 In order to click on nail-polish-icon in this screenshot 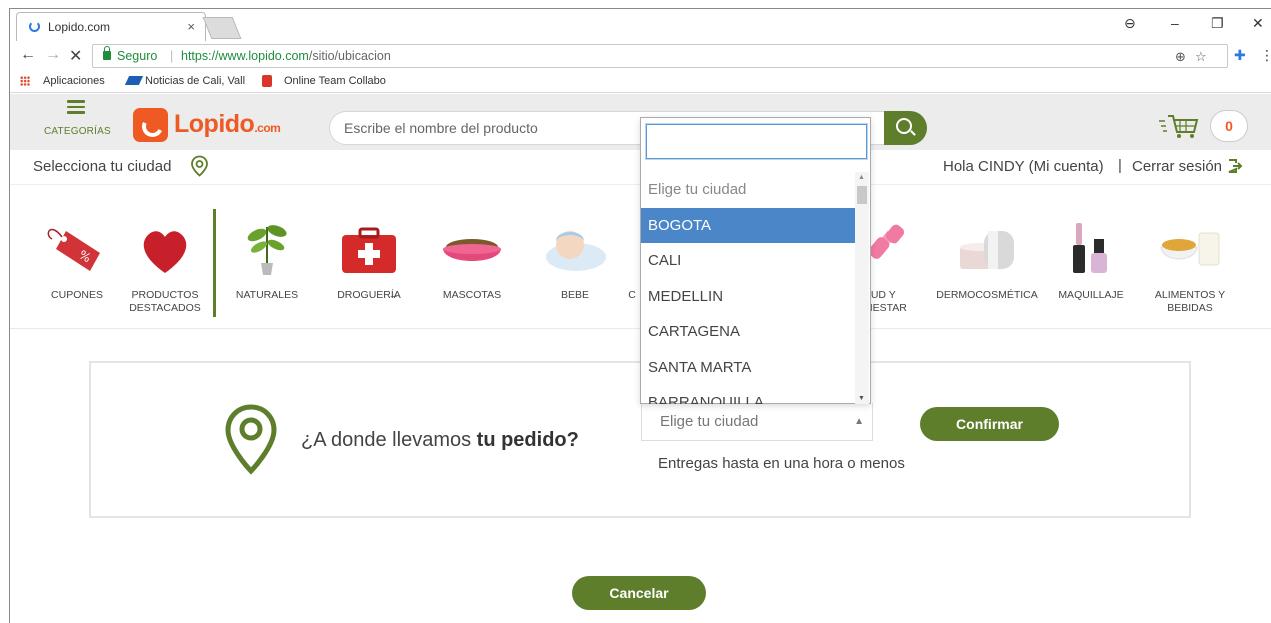, I will do `click(1091, 247)`.